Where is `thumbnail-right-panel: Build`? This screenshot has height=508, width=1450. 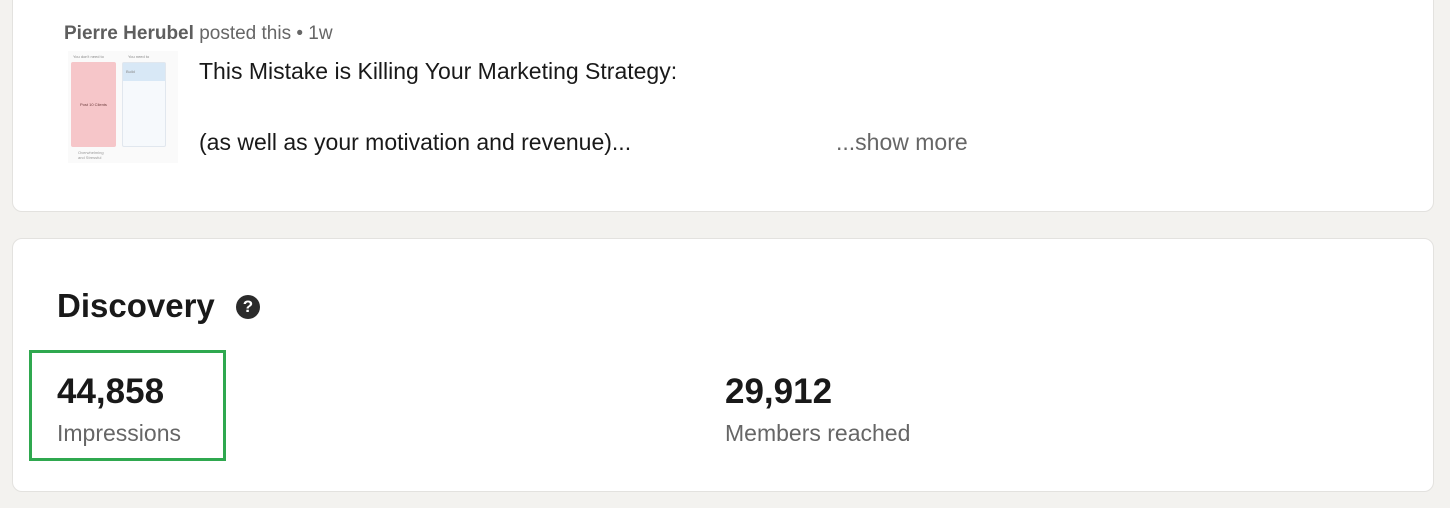 thumbnail-right-panel: Build is located at coordinates (144, 104).